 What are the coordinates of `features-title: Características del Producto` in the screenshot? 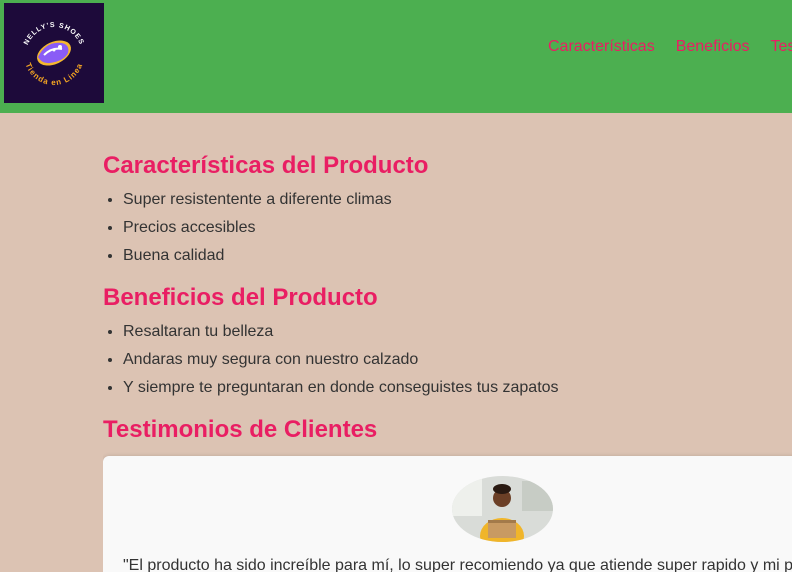 It's located at (266, 165).